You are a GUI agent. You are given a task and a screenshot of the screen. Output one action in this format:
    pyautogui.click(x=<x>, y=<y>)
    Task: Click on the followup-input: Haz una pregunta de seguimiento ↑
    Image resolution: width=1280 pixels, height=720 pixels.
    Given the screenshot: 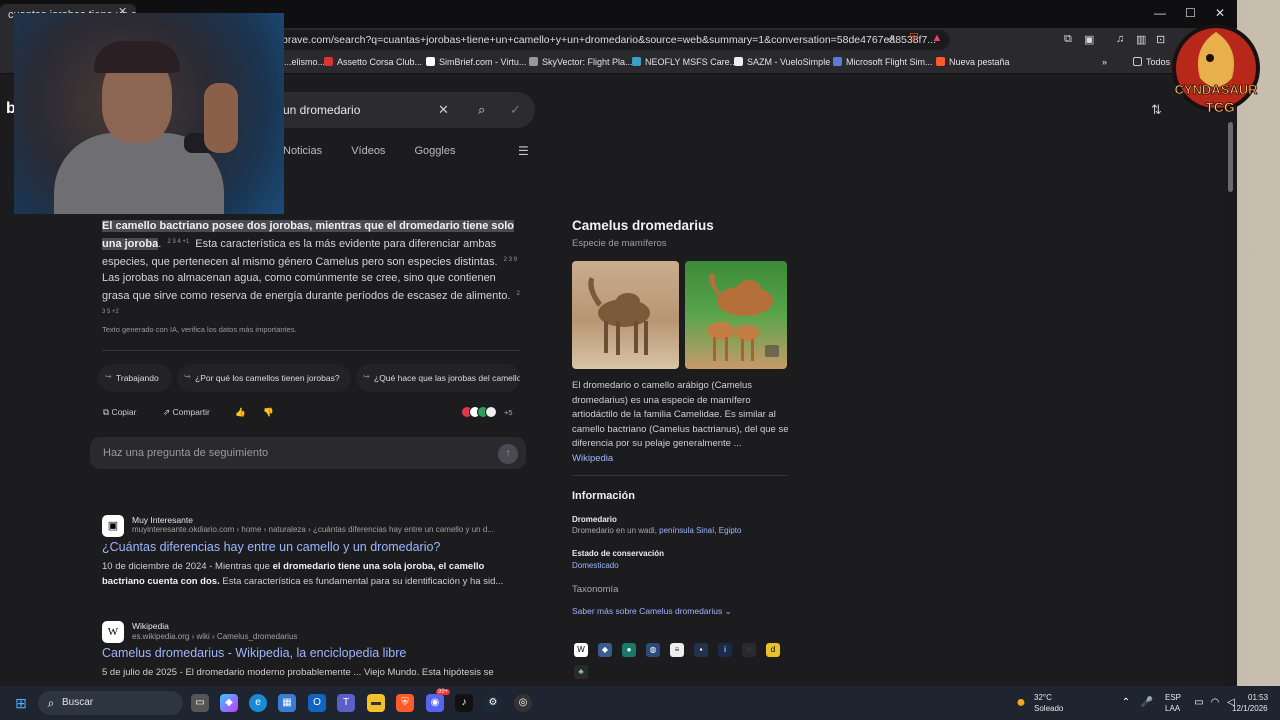 What is the action you would take?
    pyautogui.click(x=308, y=453)
    